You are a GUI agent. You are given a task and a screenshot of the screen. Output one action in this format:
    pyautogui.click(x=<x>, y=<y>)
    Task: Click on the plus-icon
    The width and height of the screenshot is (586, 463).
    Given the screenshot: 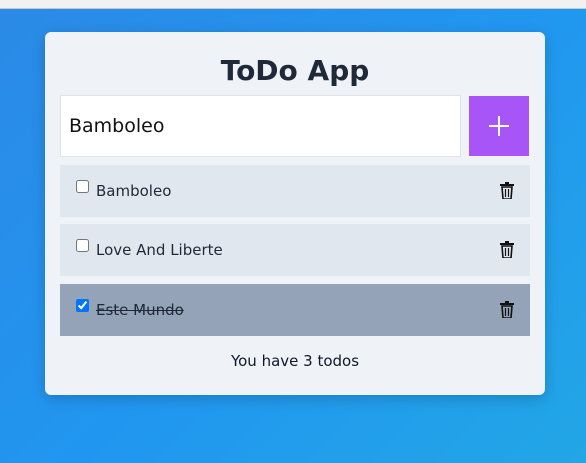 What is the action you would take?
    pyautogui.click(x=499, y=126)
    